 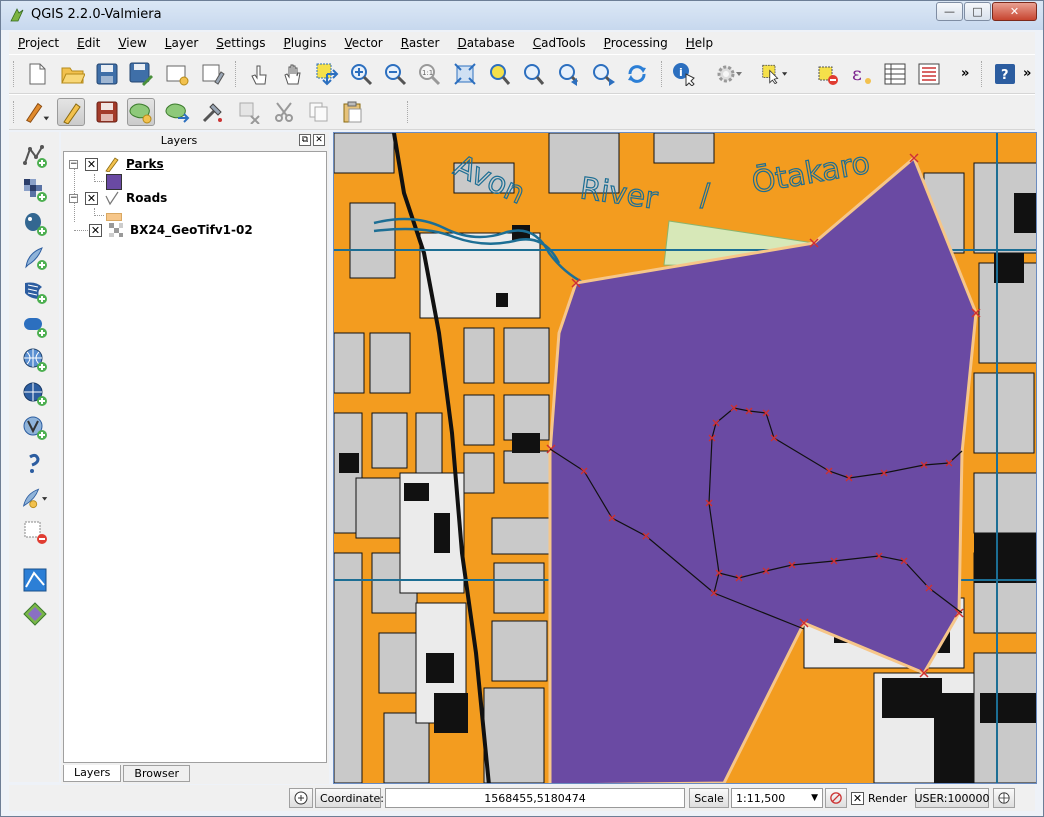 What do you see at coordinates (156, 773) in the screenshot?
I see `tab-browser: Browser` at bounding box center [156, 773].